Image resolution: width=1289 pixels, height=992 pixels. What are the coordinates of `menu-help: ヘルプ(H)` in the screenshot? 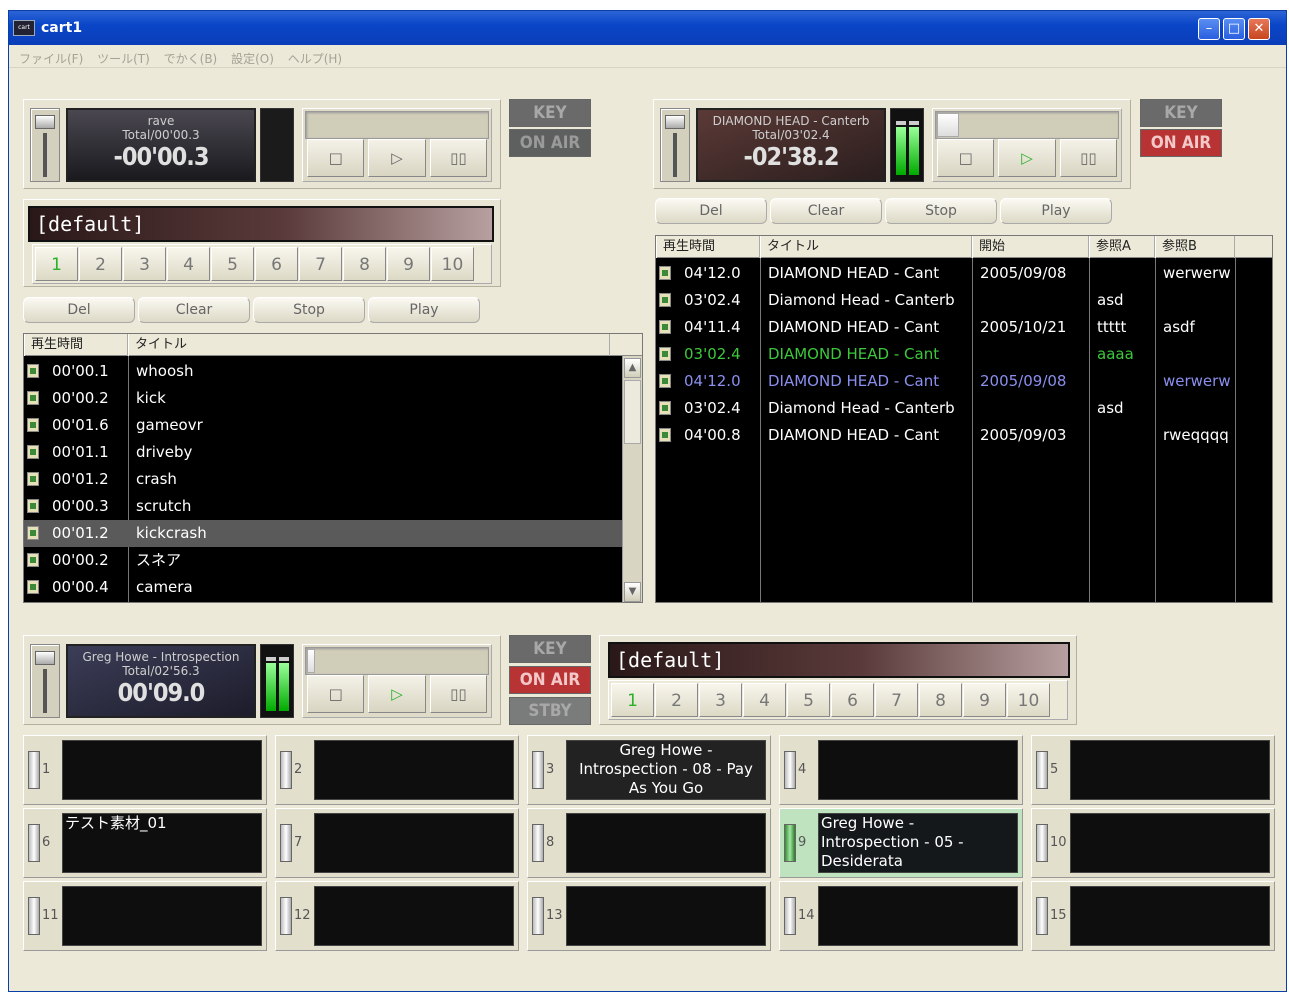 It's located at (315, 58).